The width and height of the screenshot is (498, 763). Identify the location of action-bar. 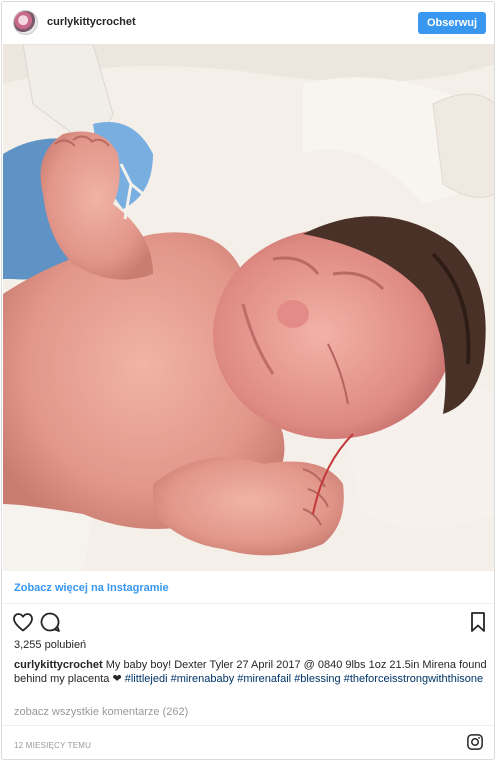
(248, 621).